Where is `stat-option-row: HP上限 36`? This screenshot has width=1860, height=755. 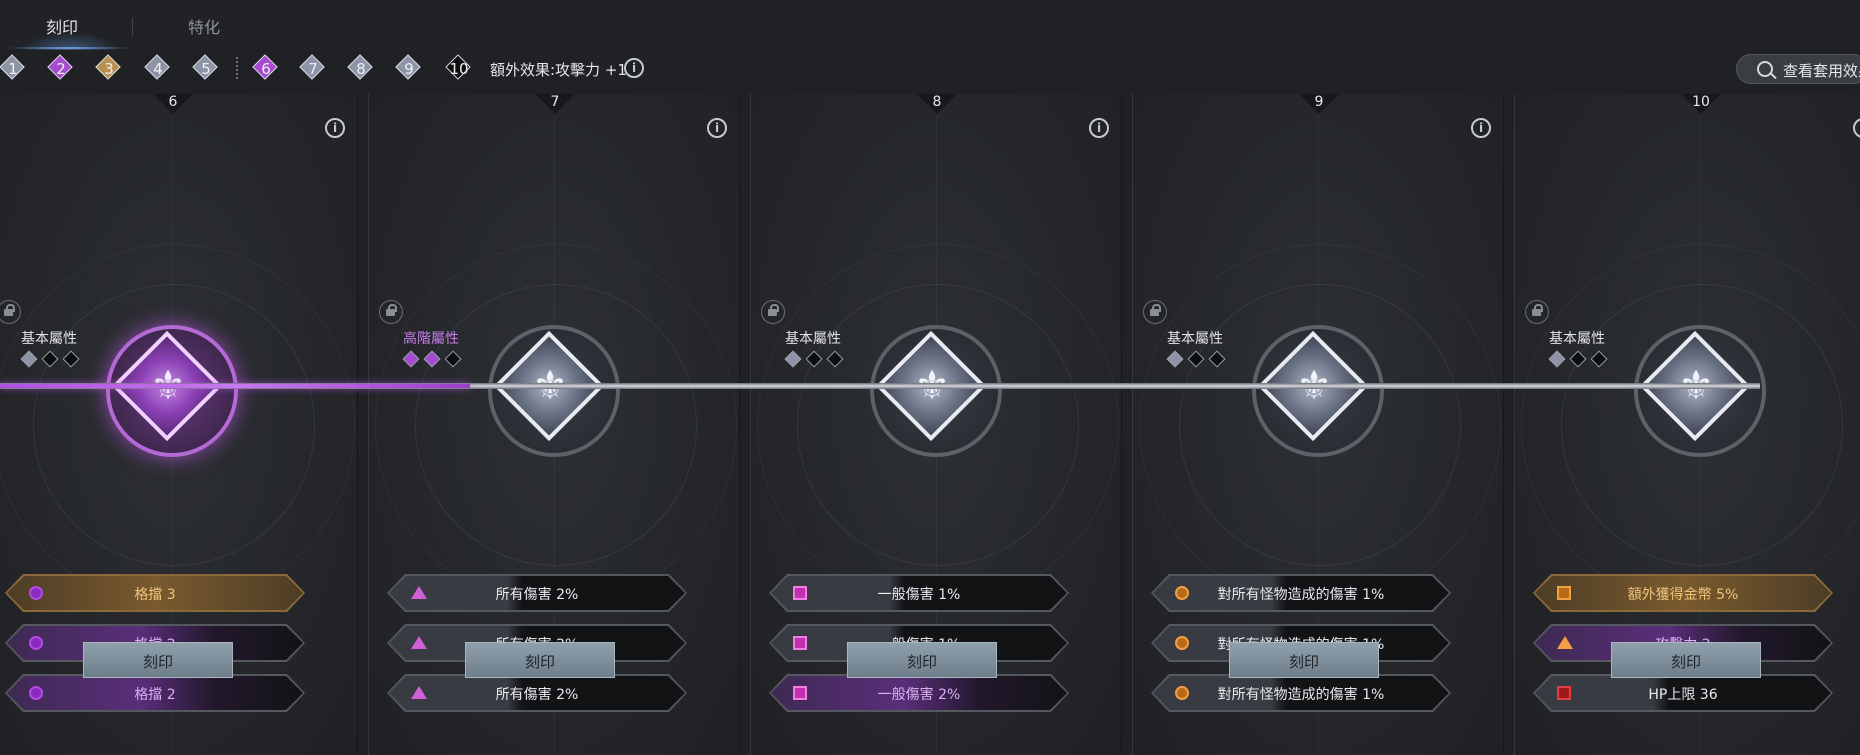
stat-option-row: HP上限 36 is located at coordinates (1683, 693).